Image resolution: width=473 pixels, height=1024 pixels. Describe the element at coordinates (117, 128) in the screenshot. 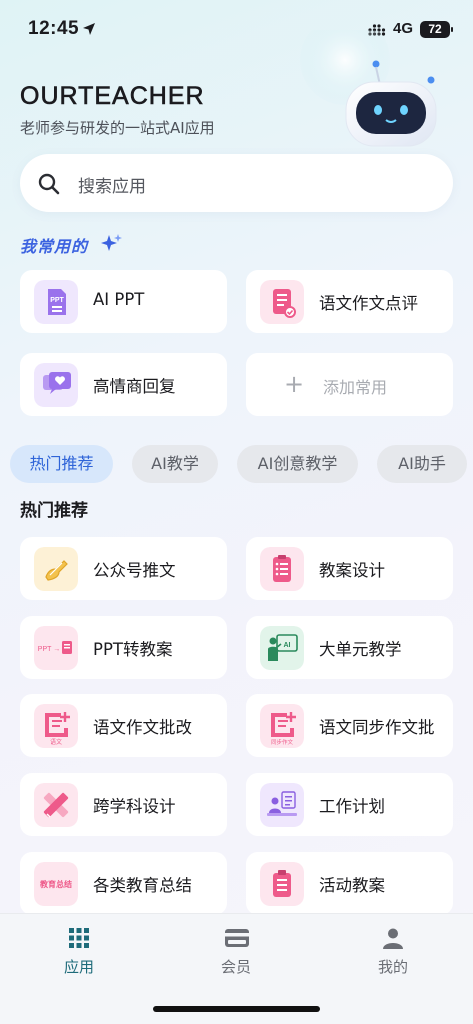

I see `brand-subtitle: 老师参与研发的一站式AI应用` at that location.